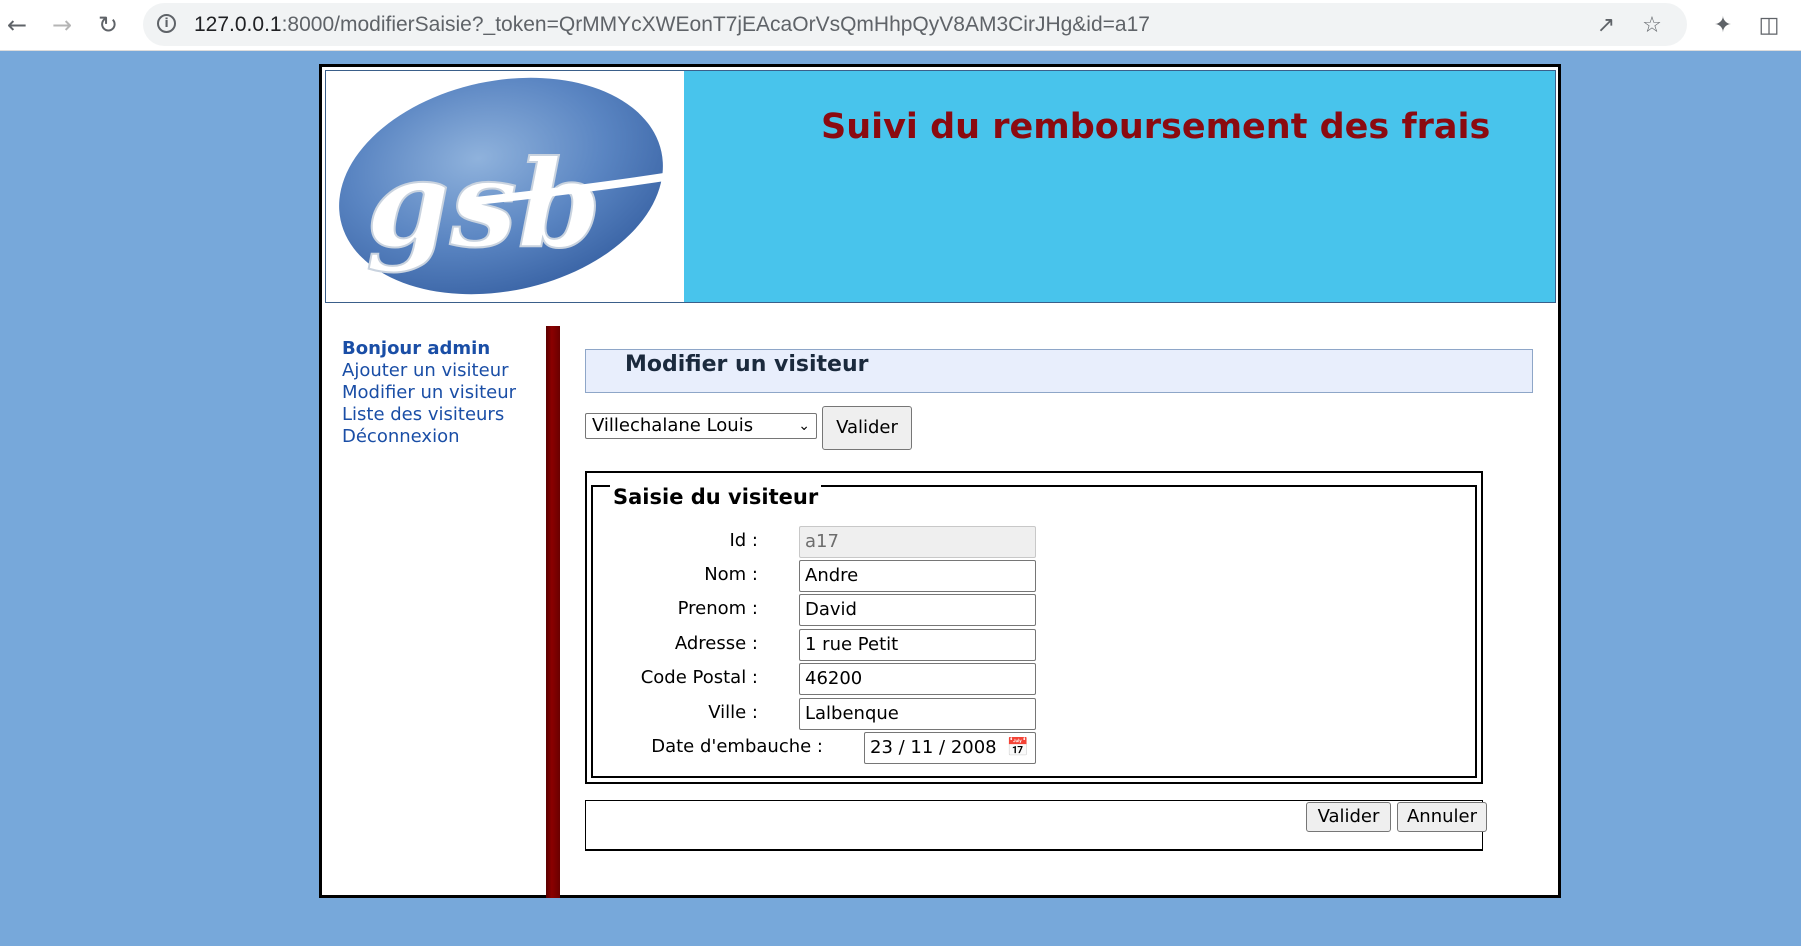  Describe the element at coordinates (733, 712) in the screenshot. I see `ville-label: Ville :` at that location.